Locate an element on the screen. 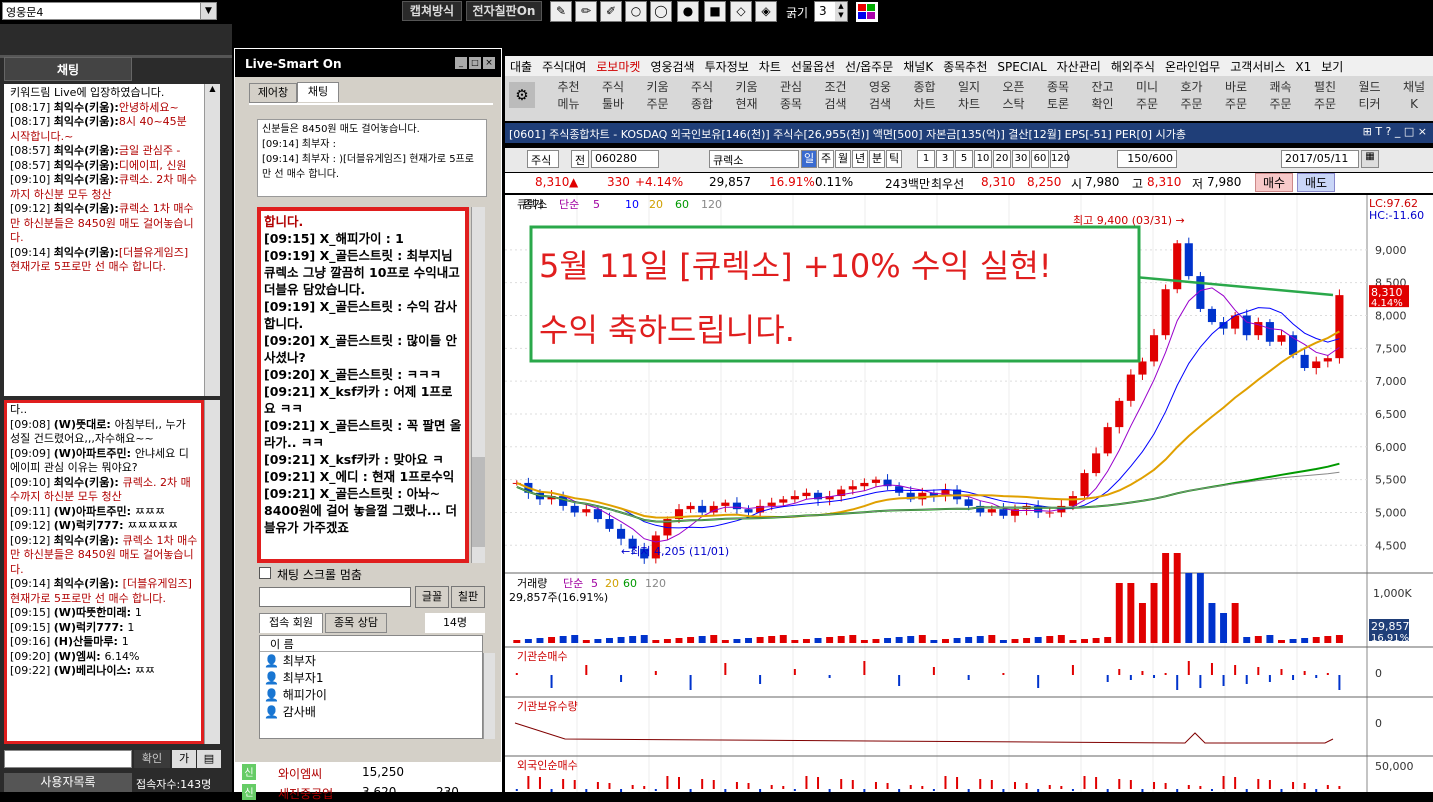 The height and width of the screenshot is (802, 1433). filled-circle-icon: ● is located at coordinates (688, 11).